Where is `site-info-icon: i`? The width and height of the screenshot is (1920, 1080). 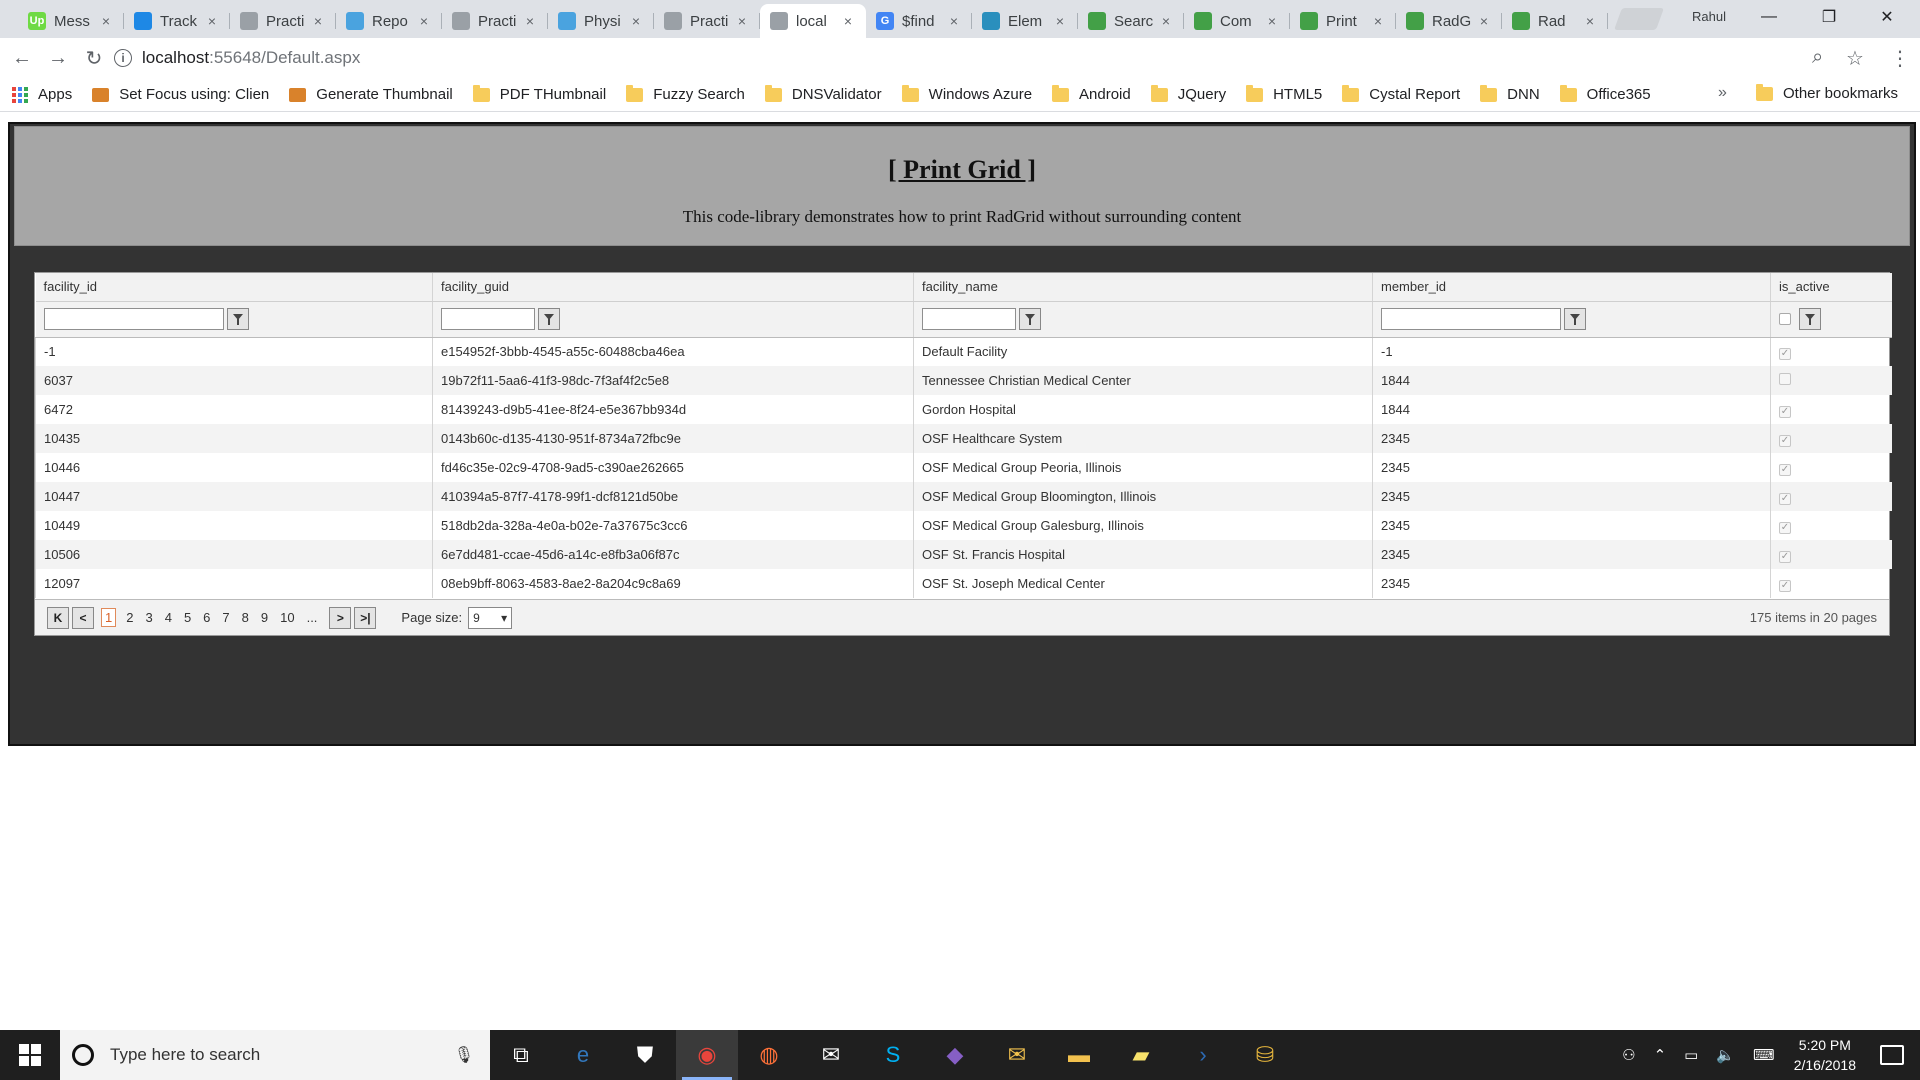
site-info-icon: i is located at coordinates (123, 58).